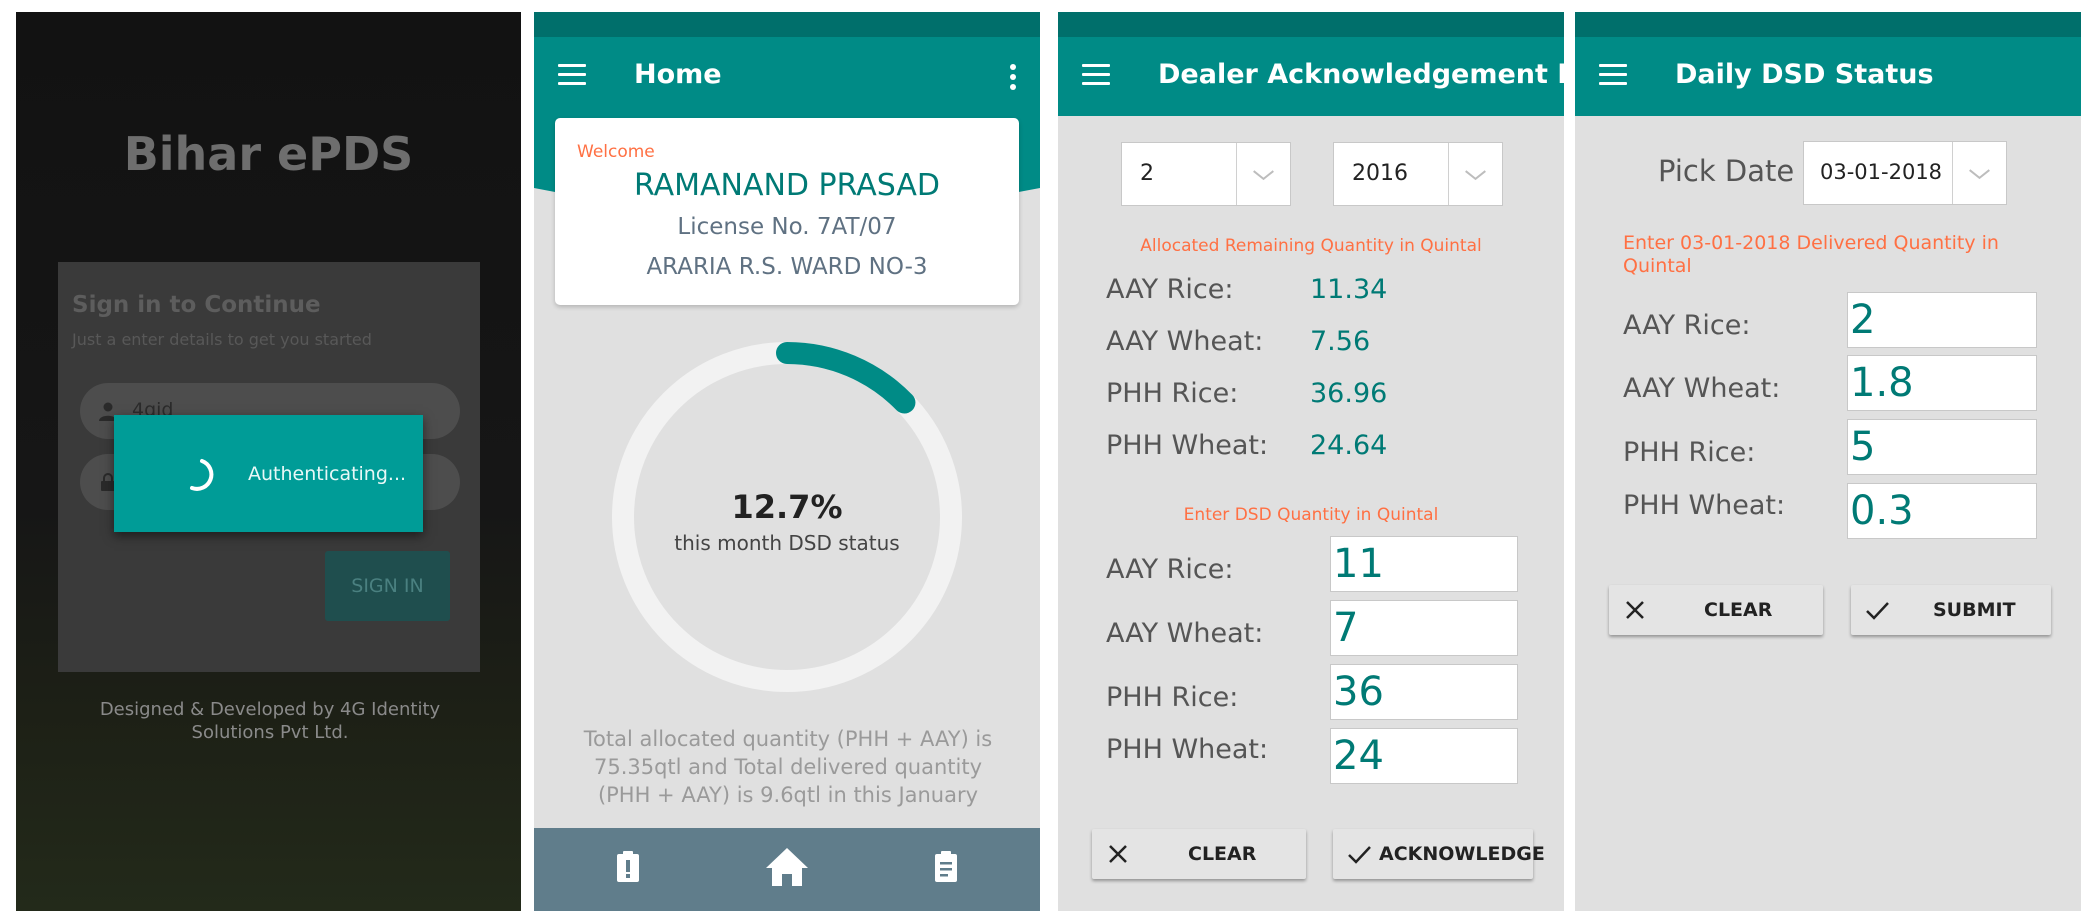  Describe the element at coordinates (1942, 447) in the screenshot. I see `phh-rice-input: 5` at that location.